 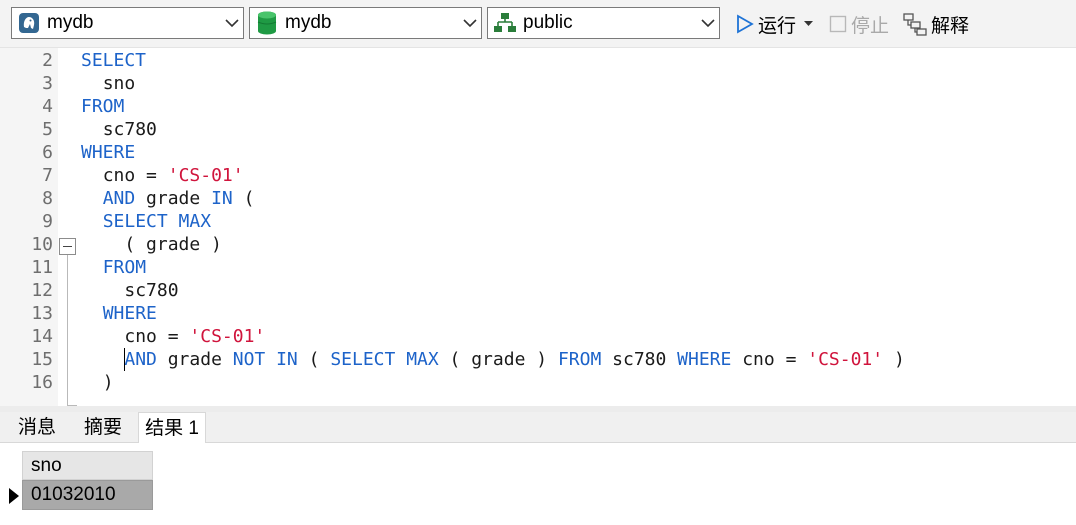 What do you see at coordinates (47, 221) in the screenshot?
I see `line-number: 9` at bounding box center [47, 221].